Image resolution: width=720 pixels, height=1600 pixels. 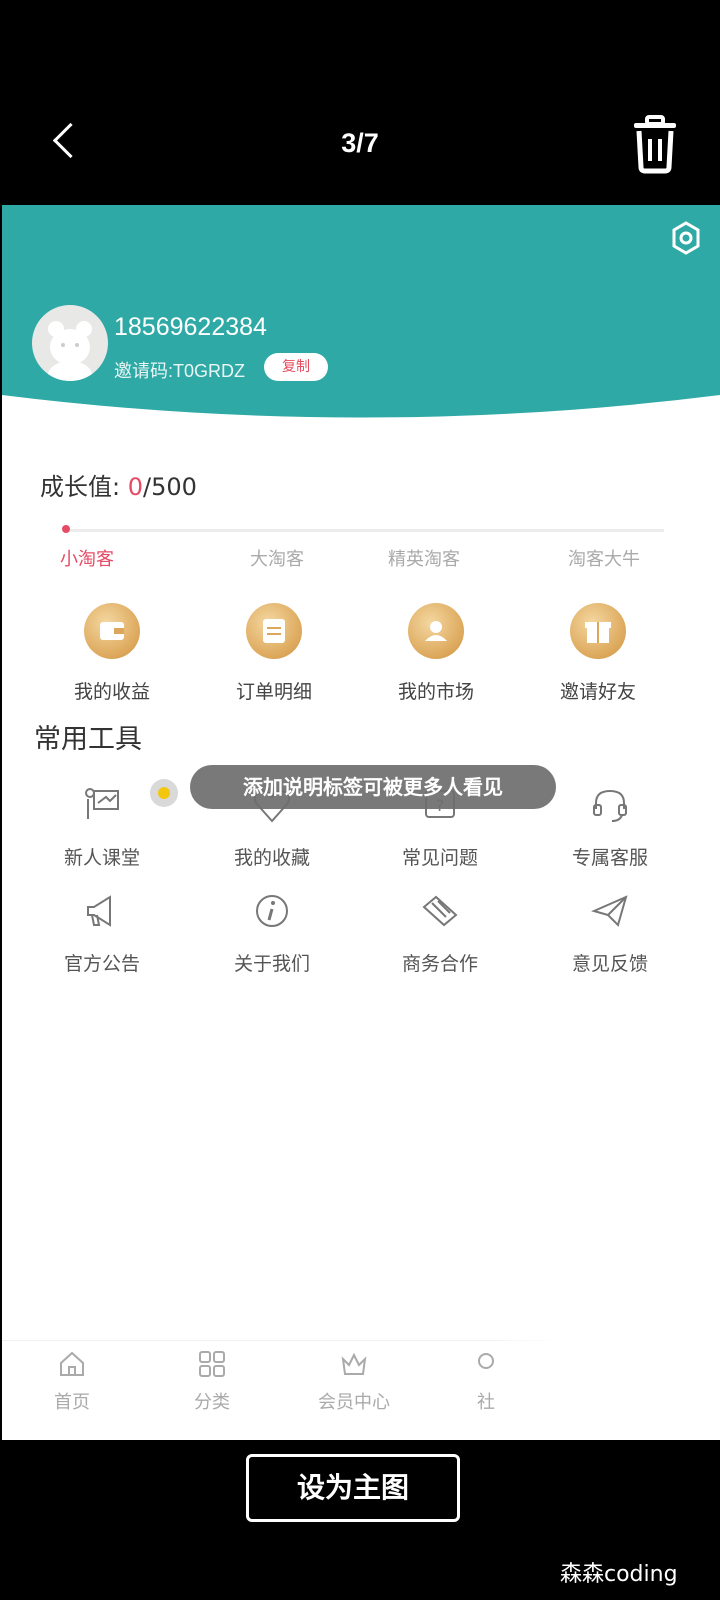 What do you see at coordinates (609, 858) in the screenshot?
I see `tool-label: 专属客服` at bounding box center [609, 858].